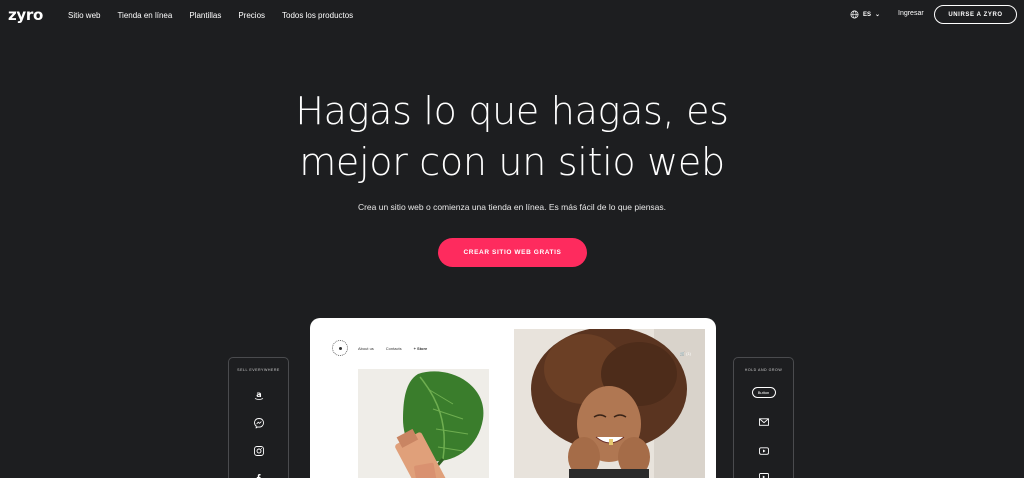  I want to click on sell-everywhere-panel: SELL EVERYWHERE a, so click(258, 417).